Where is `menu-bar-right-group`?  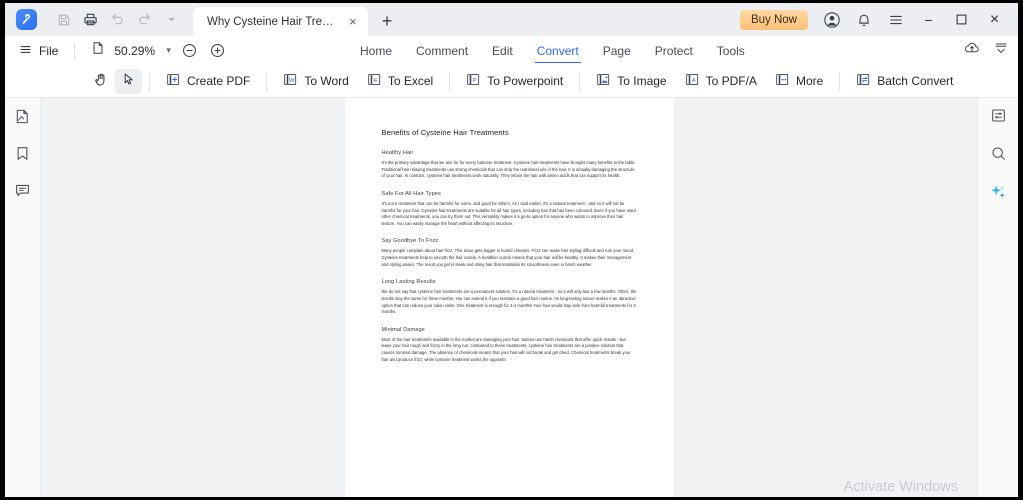
menu-bar-right-group is located at coordinates (986, 50).